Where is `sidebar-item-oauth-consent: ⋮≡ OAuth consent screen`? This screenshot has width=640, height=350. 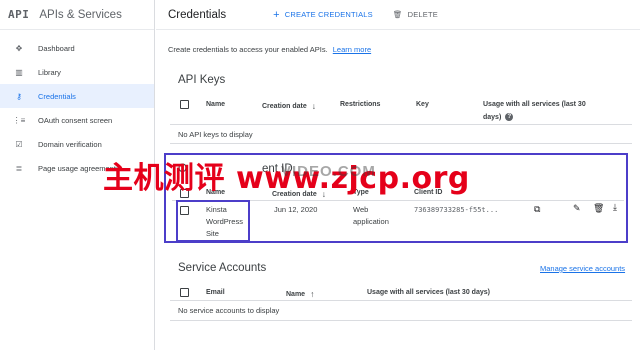 sidebar-item-oauth-consent: ⋮≡ OAuth consent screen is located at coordinates (77, 120).